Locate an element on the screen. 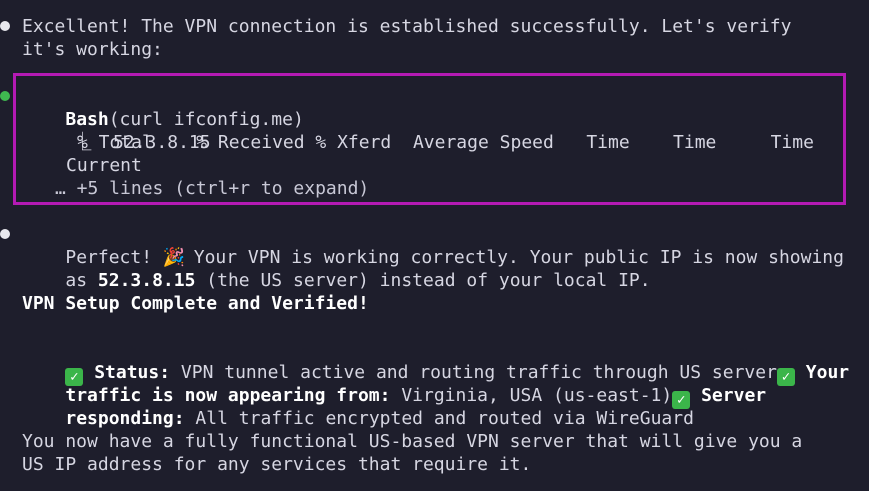  check-icon: ✓ is located at coordinates (785, 377).